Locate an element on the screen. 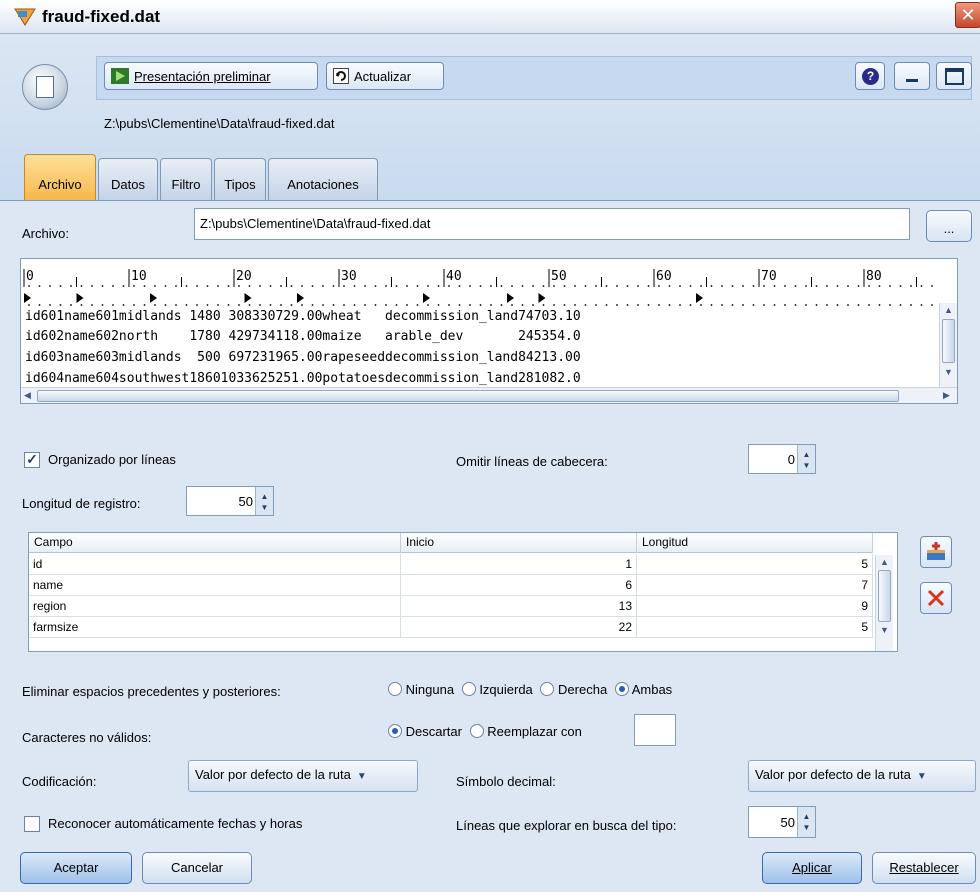 The image size is (980, 892). cancel-button: Cancelar is located at coordinates (197, 868).